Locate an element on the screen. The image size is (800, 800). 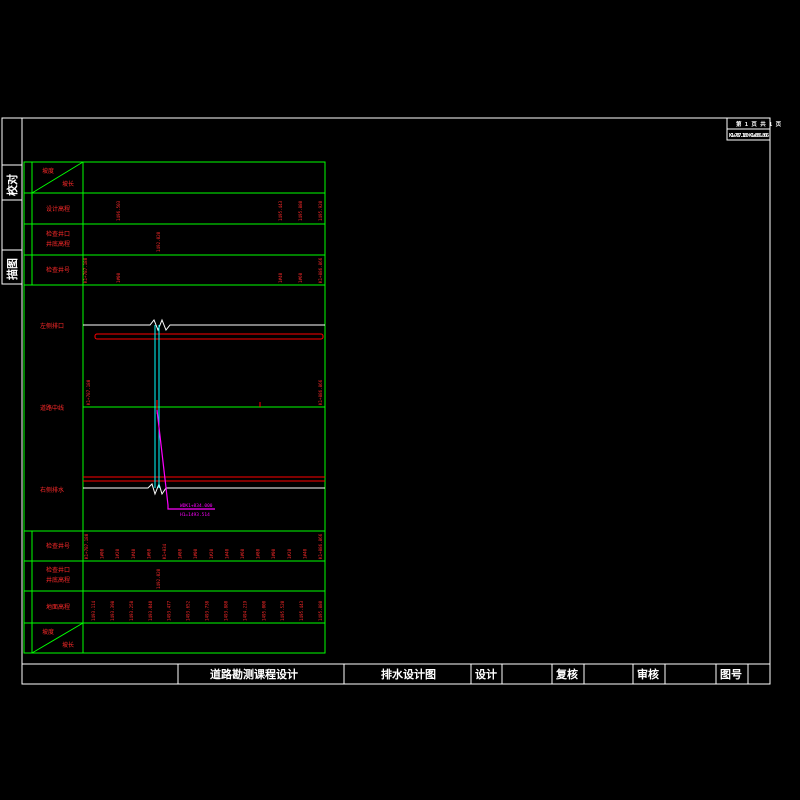
bot-row-well-no: 检查井号 is located at coordinates (58, 546).